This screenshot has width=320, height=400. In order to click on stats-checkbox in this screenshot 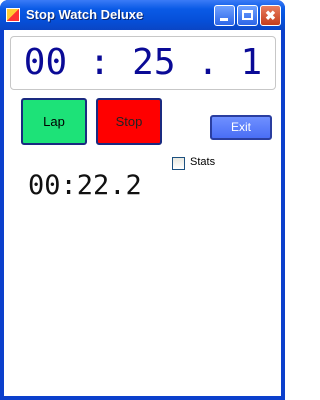, I will do `click(178, 163)`.